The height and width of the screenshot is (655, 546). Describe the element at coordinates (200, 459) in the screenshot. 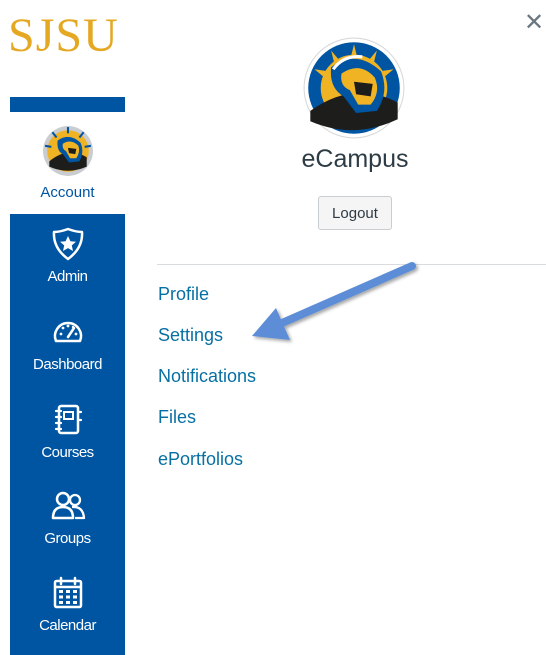

I see `link-eportfolios: ePortfolios` at that location.